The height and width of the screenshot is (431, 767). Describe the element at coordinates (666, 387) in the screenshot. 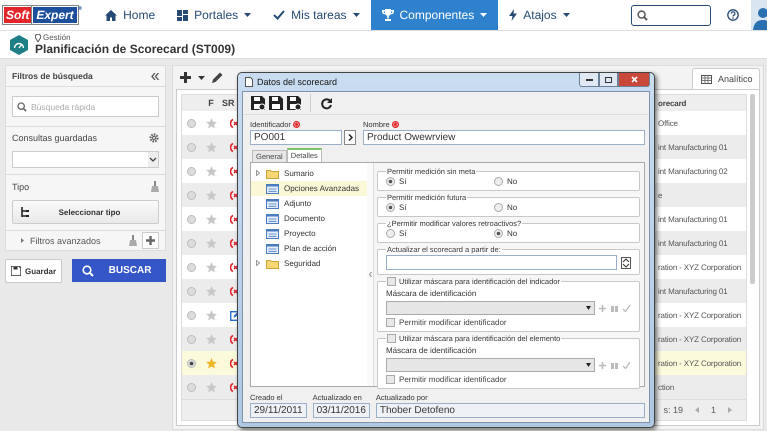

I see `table-cell-text: ction` at that location.